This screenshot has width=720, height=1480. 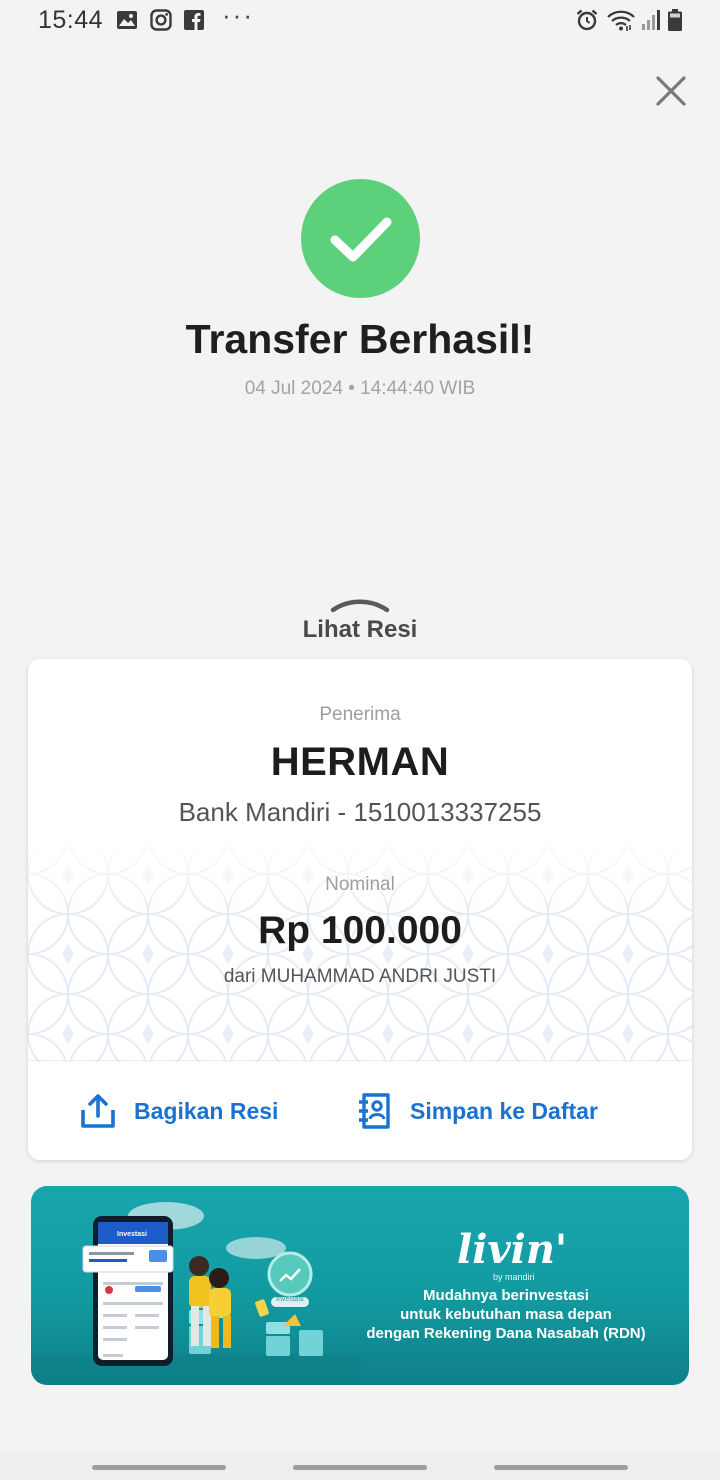 I want to click on back-handle, so click(x=561, y=1467).